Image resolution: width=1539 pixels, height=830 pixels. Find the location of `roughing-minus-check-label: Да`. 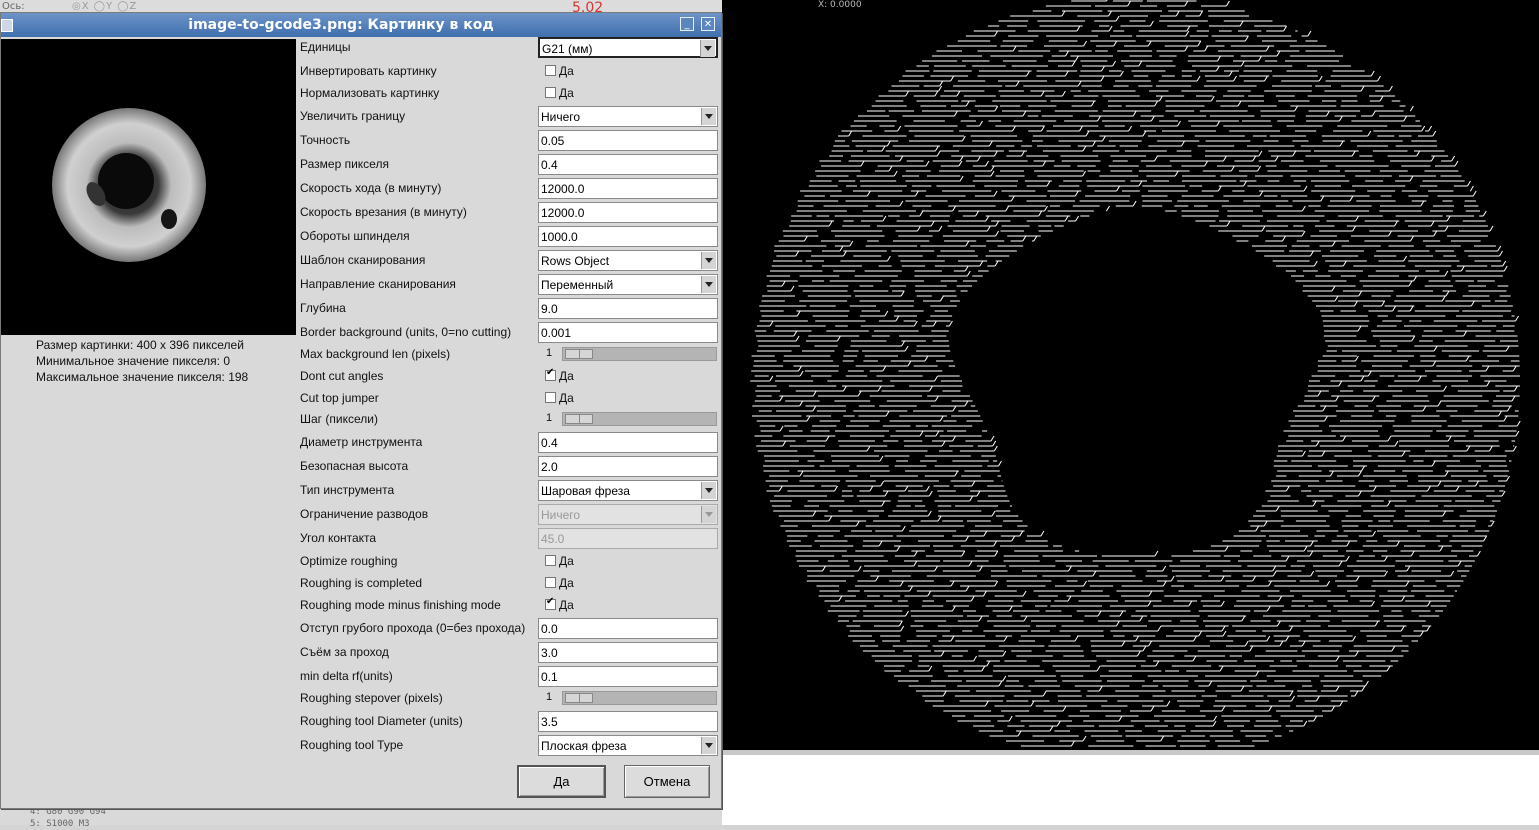

roughing-minus-check-label: Да is located at coordinates (566, 605).